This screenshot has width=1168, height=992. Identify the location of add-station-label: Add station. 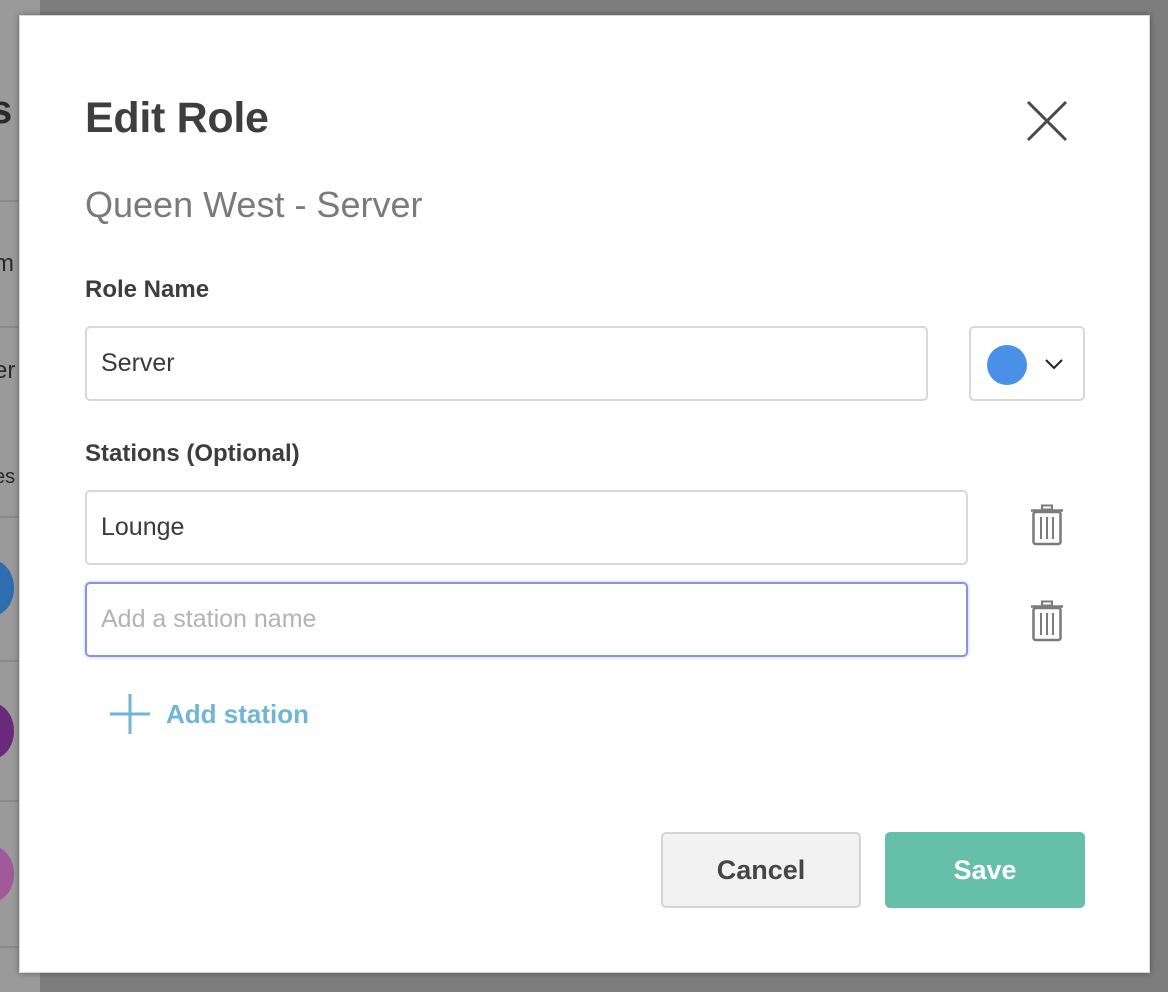
(237, 713).